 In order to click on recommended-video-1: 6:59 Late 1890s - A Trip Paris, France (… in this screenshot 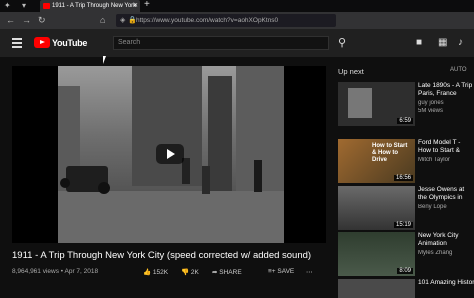, I will do `click(406, 105)`.